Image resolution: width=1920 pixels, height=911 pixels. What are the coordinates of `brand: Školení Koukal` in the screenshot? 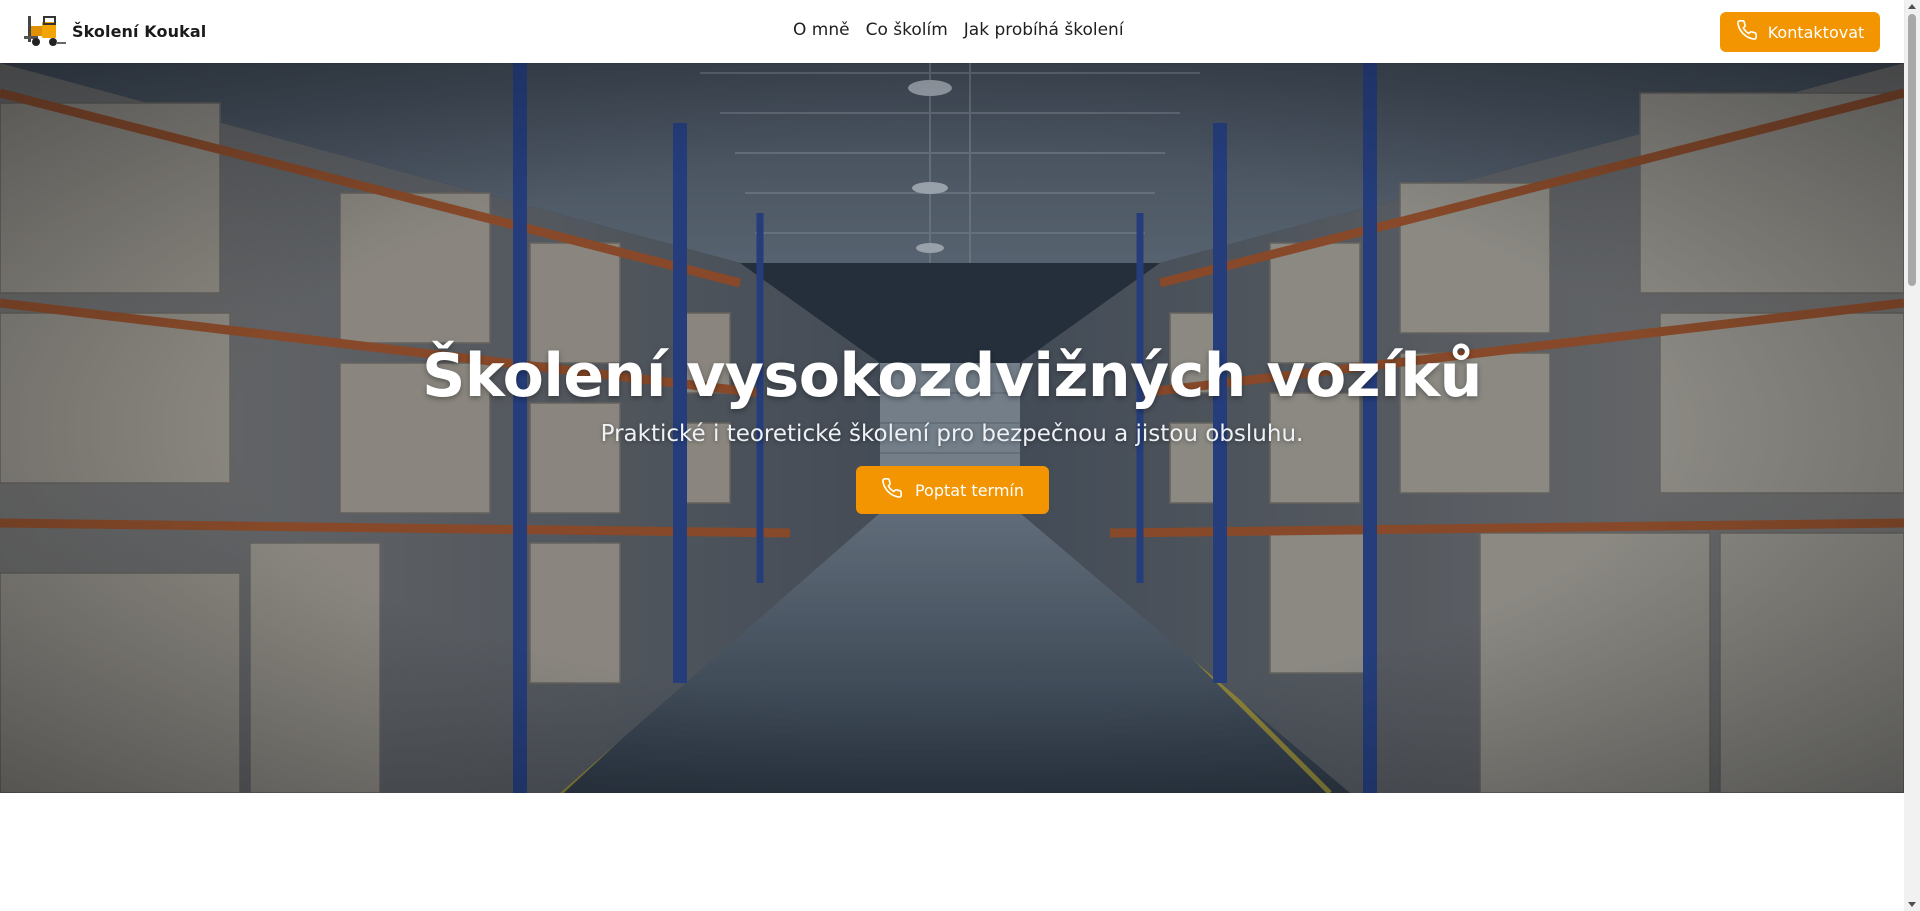 It's located at (114, 31).